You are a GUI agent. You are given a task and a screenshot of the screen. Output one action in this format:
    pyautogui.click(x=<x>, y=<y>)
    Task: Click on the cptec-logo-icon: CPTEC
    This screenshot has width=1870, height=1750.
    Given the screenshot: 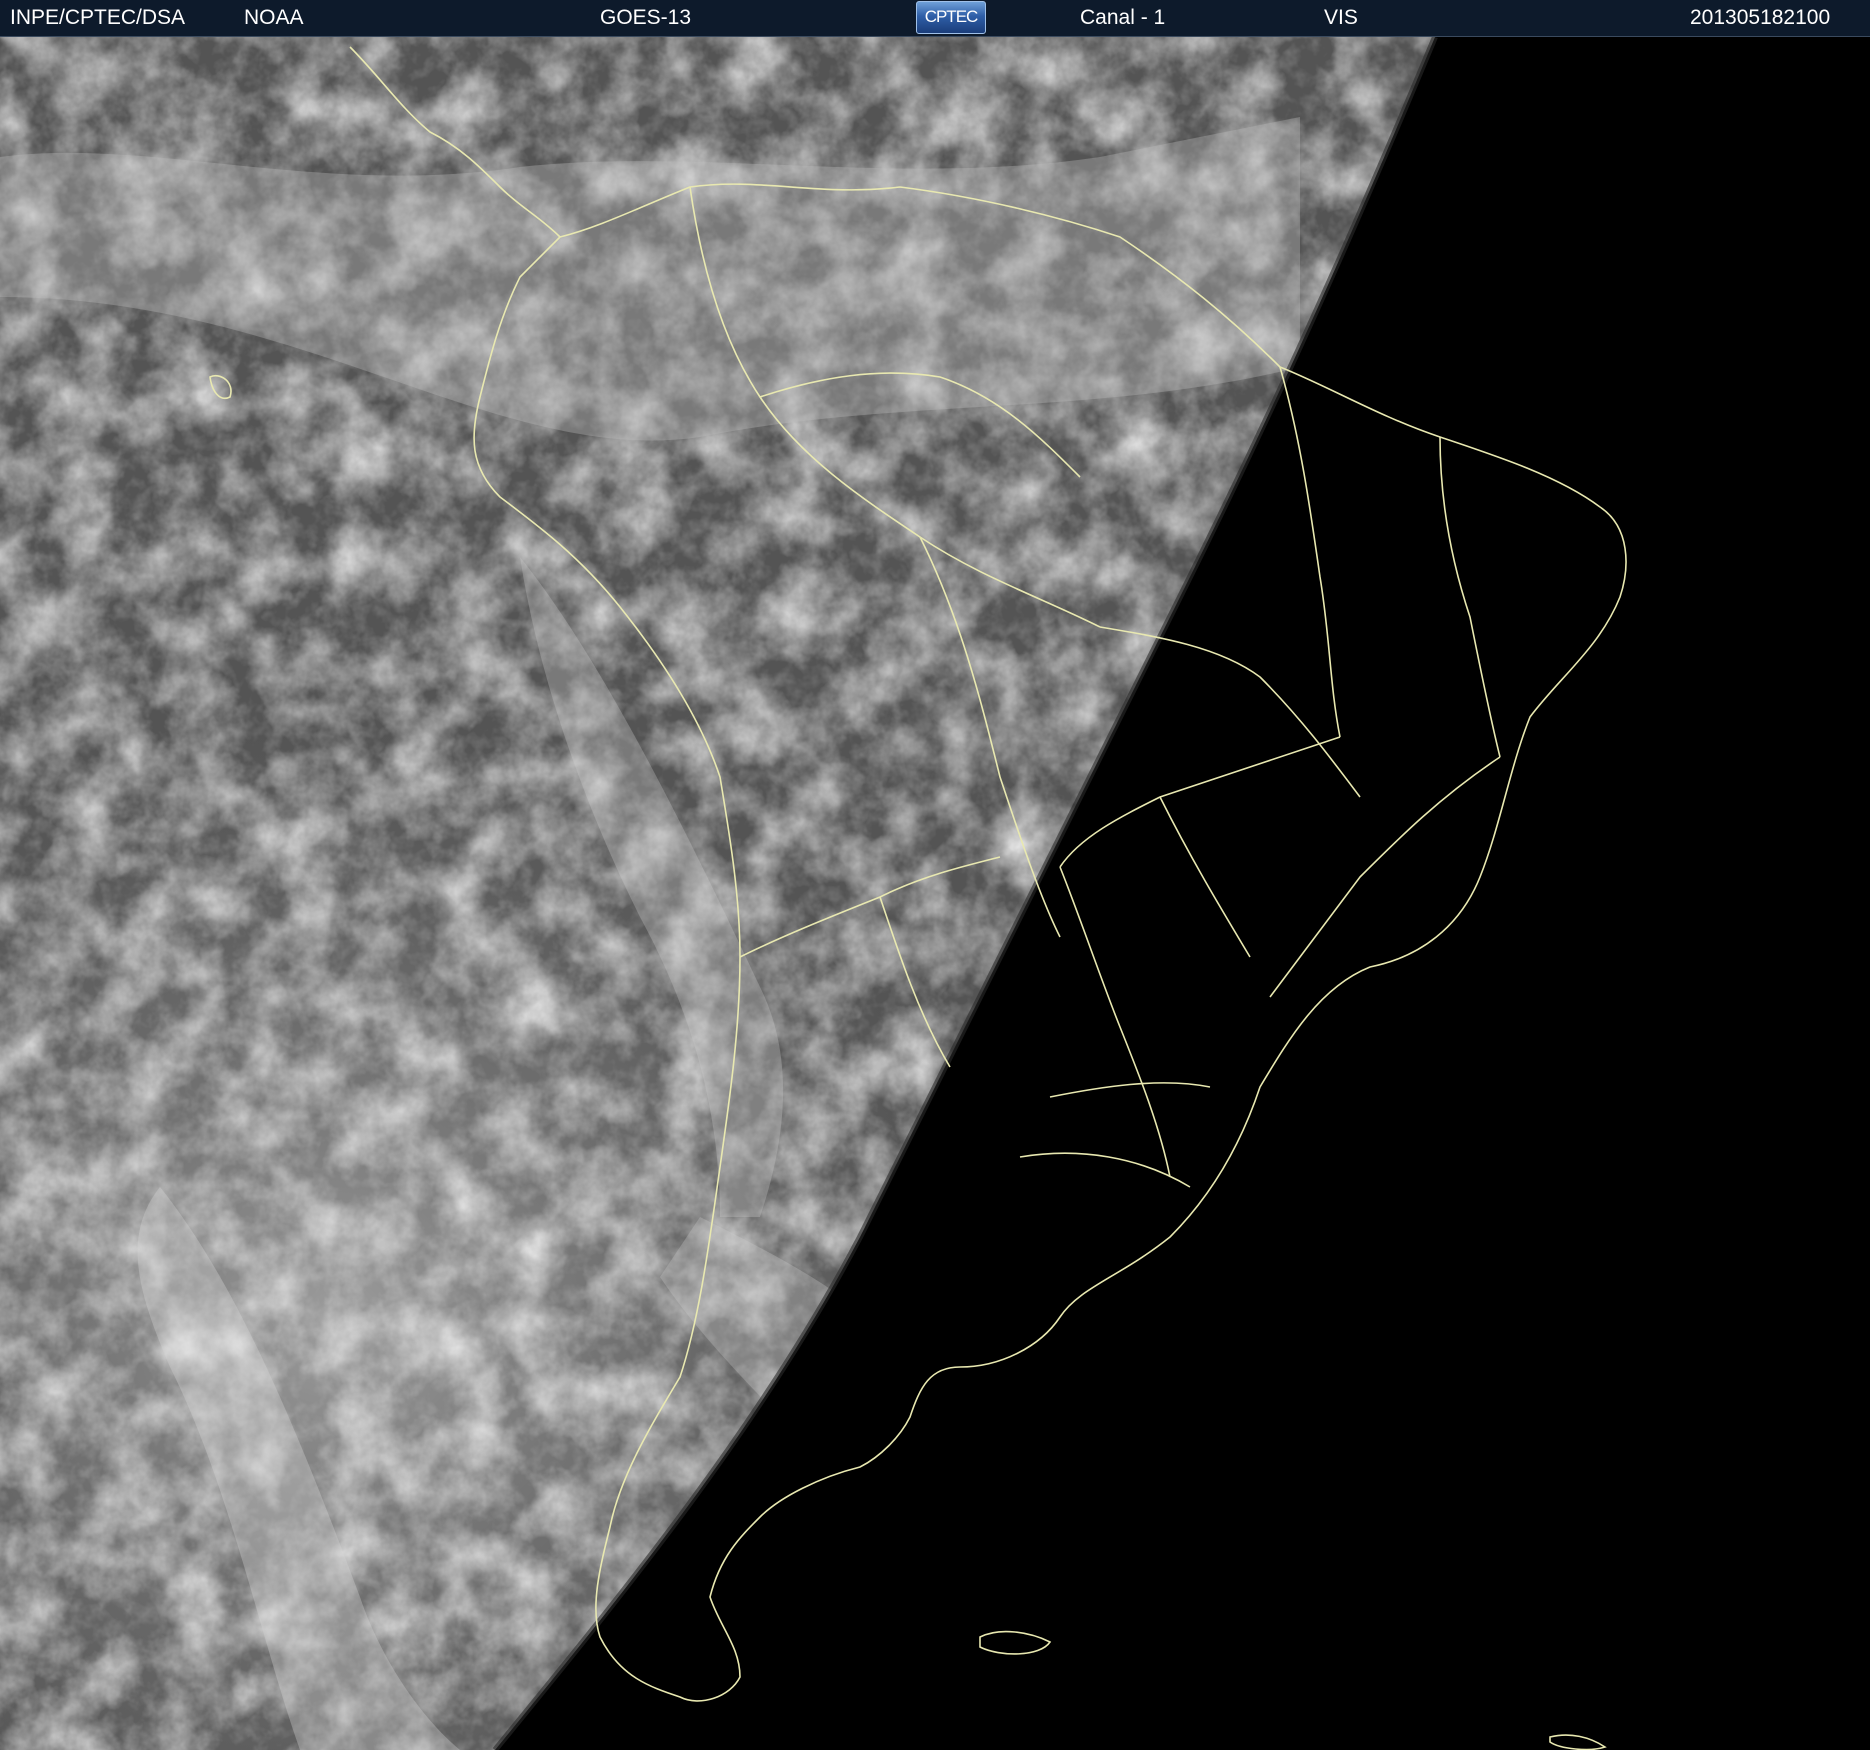 What is the action you would take?
    pyautogui.click(x=951, y=17)
    